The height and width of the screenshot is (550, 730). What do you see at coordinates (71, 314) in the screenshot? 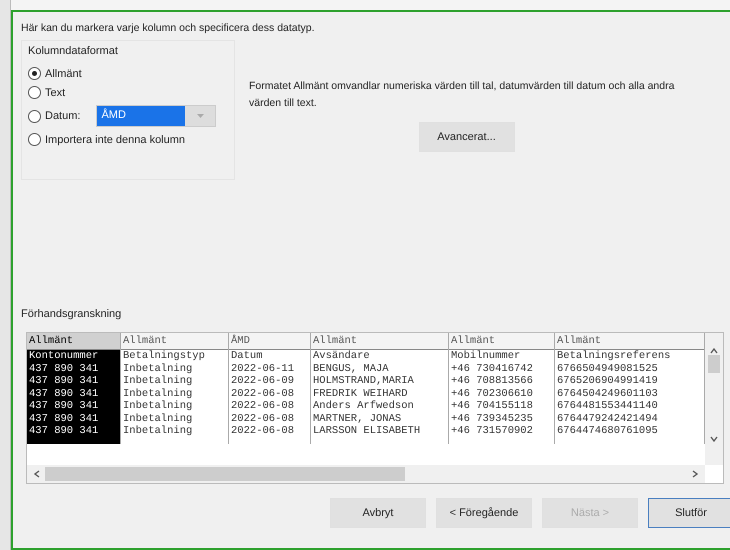
I see `preview-title: Förhandsgranskning` at bounding box center [71, 314].